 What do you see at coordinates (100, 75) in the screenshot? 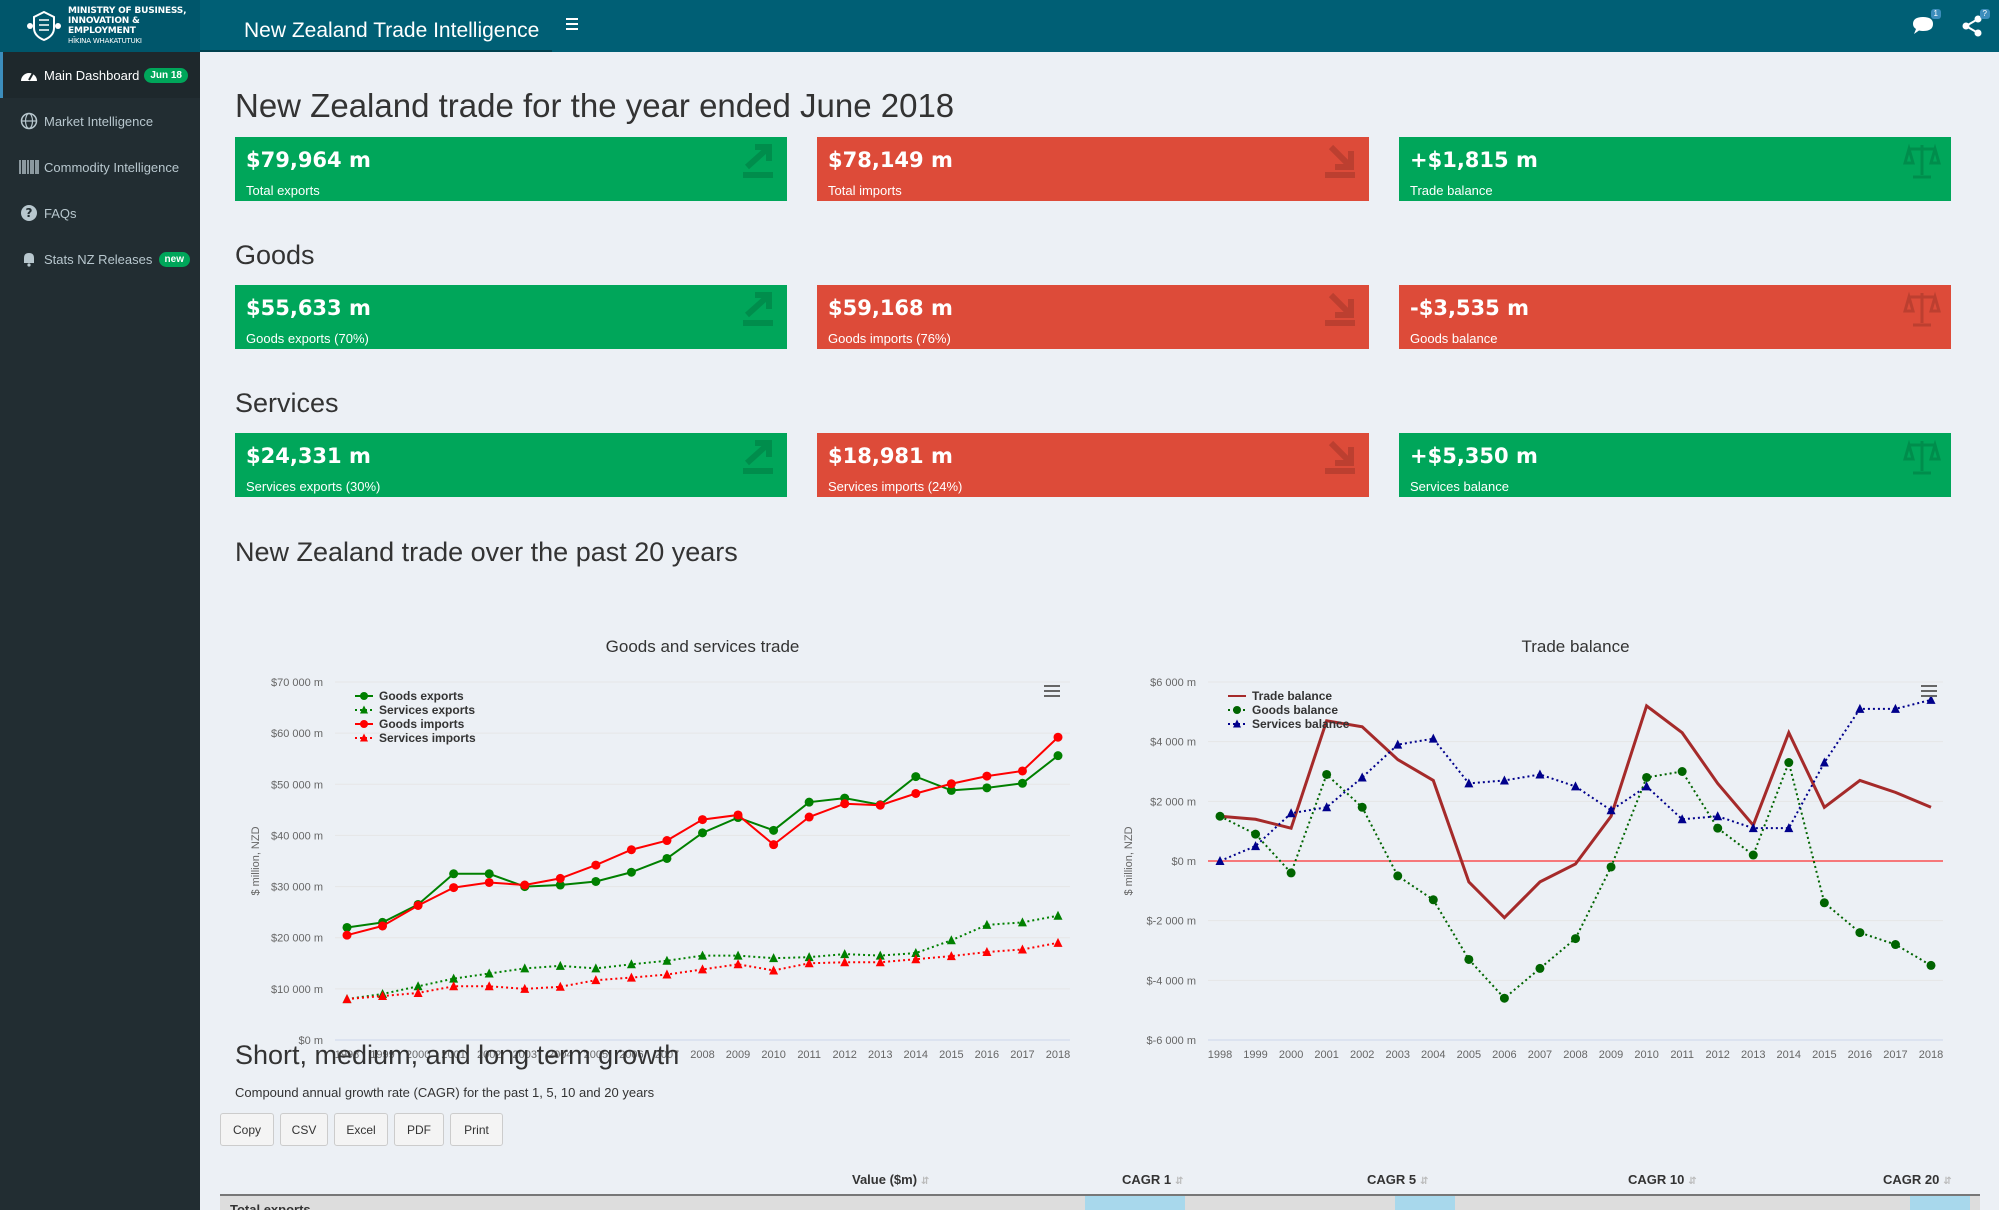
I see `sidebar-item-main-dashboard: Main Dashboard Jun 18` at bounding box center [100, 75].